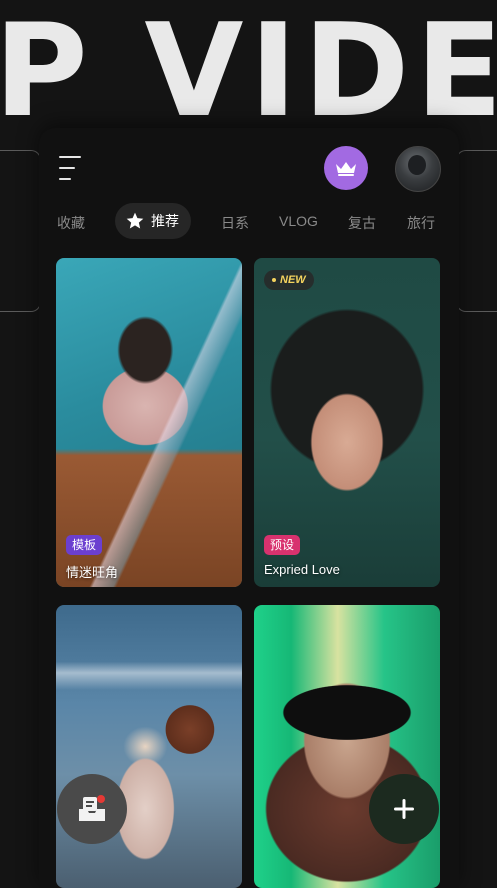  What do you see at coordinates (92, 572) in the screenshot?
I see `card-title: 情迷旺角` at bounding box center [92, 572].